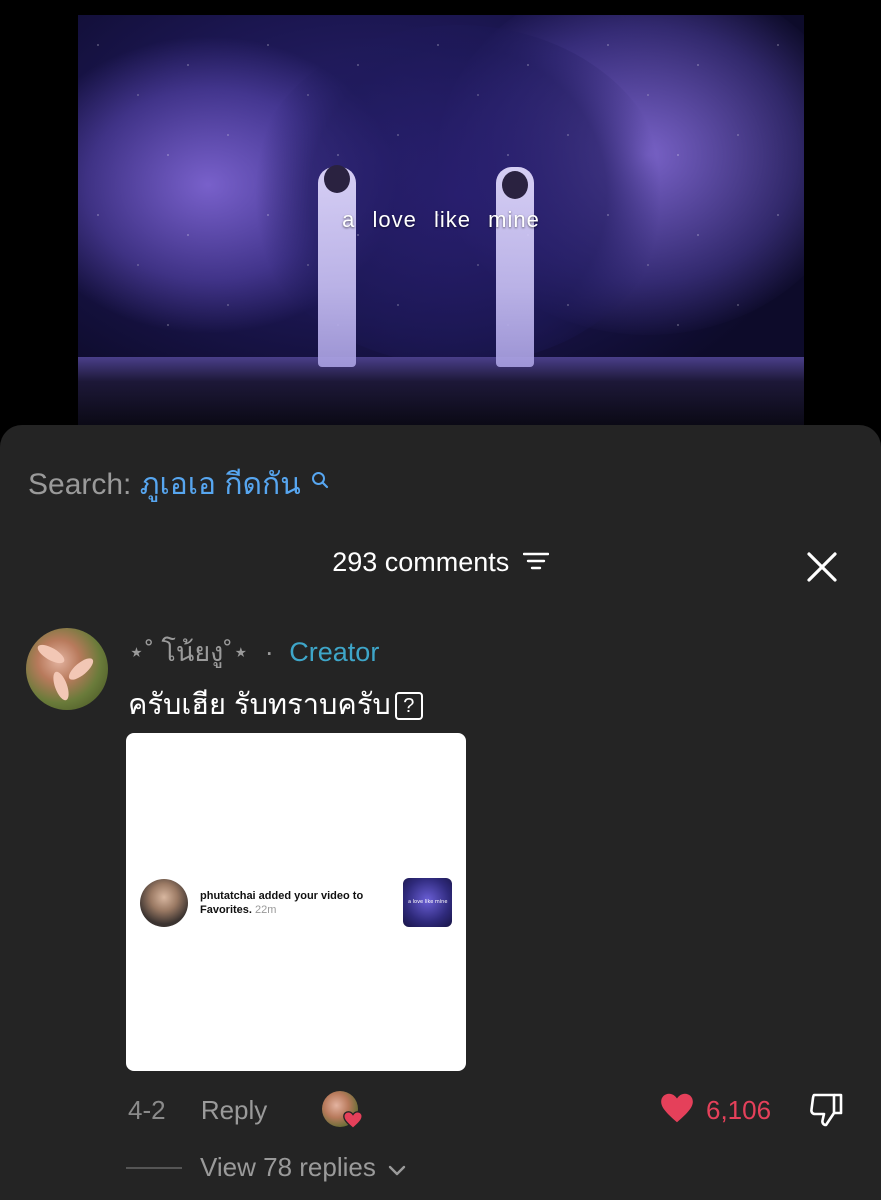 The width and height of the screenshot is (881, 1200). I want to click on avatar, so click(67, 669).